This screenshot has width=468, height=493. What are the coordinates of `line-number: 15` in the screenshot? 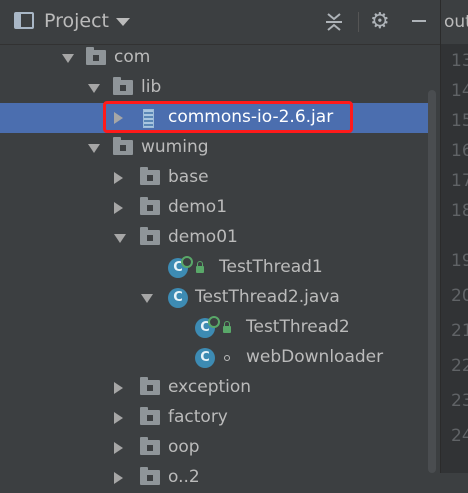 It's located at (459, 121).